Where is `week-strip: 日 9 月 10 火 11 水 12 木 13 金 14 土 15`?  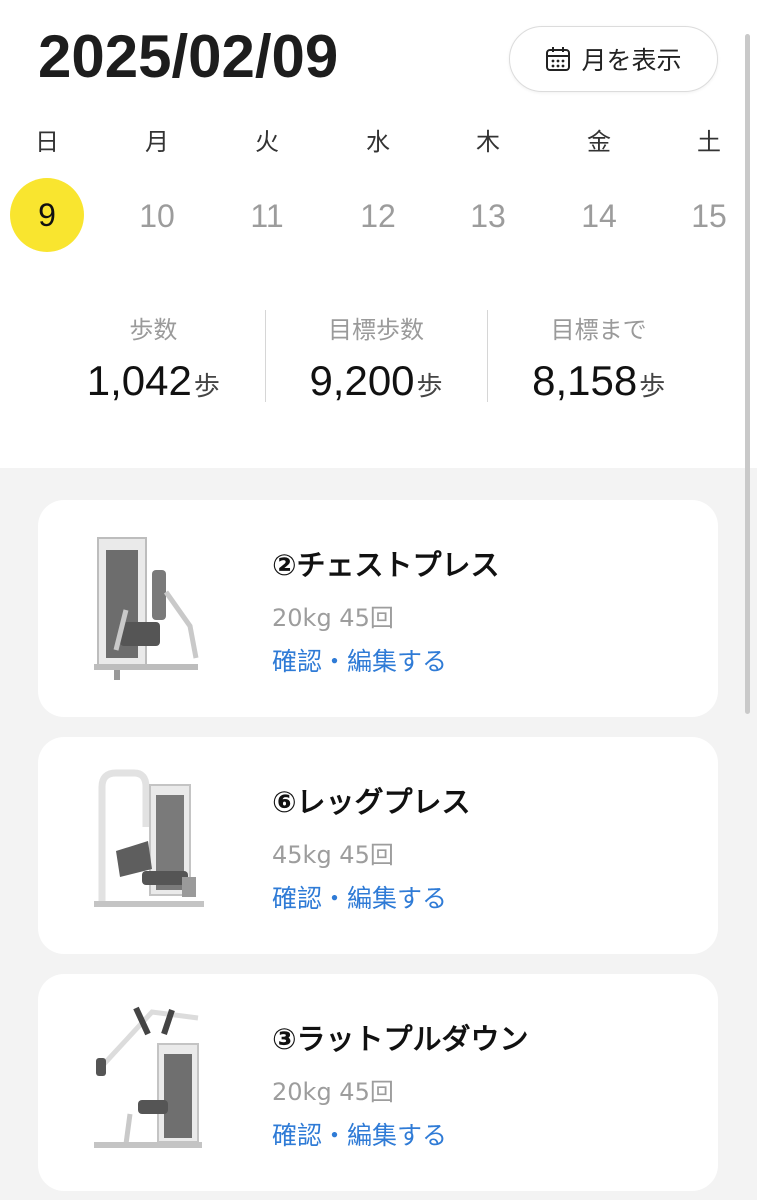
week-strip: 日 9 月 10 火 11 水 12 木 13 金 14 土 15 is located at coordinates (378, 186).